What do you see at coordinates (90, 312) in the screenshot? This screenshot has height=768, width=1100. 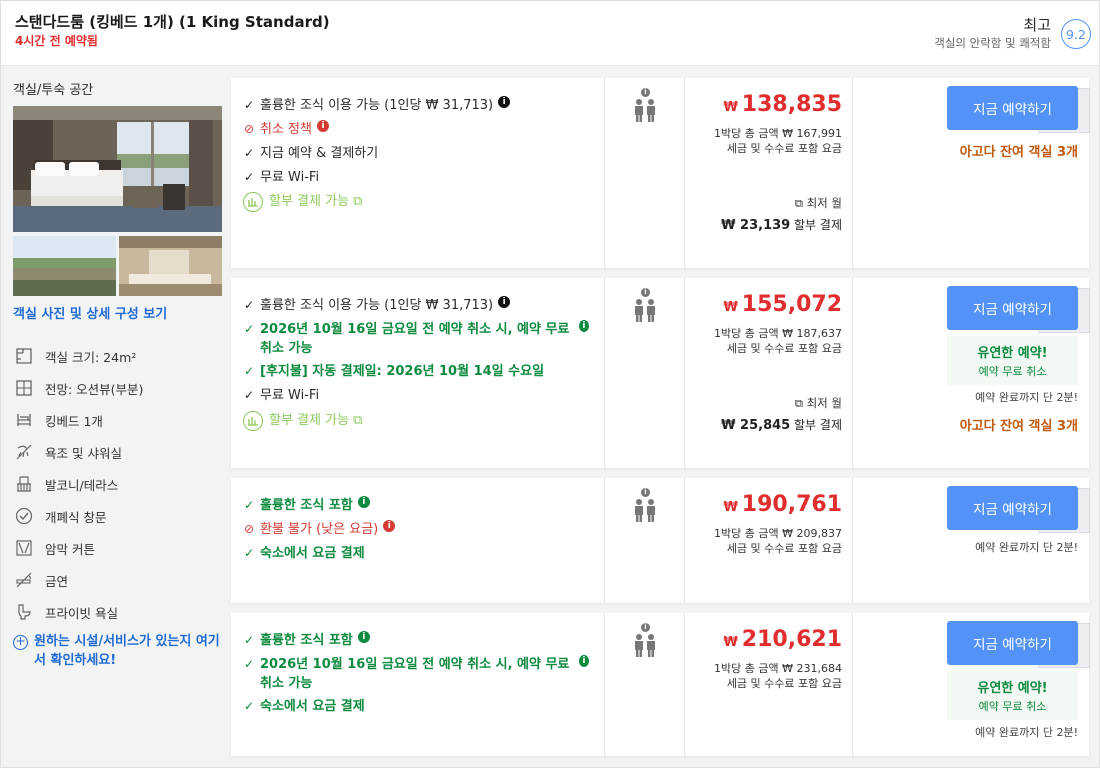 I see `room-photos-link: 객실 사진 및 상세 구성 보기` at bounding box center [90, 312].